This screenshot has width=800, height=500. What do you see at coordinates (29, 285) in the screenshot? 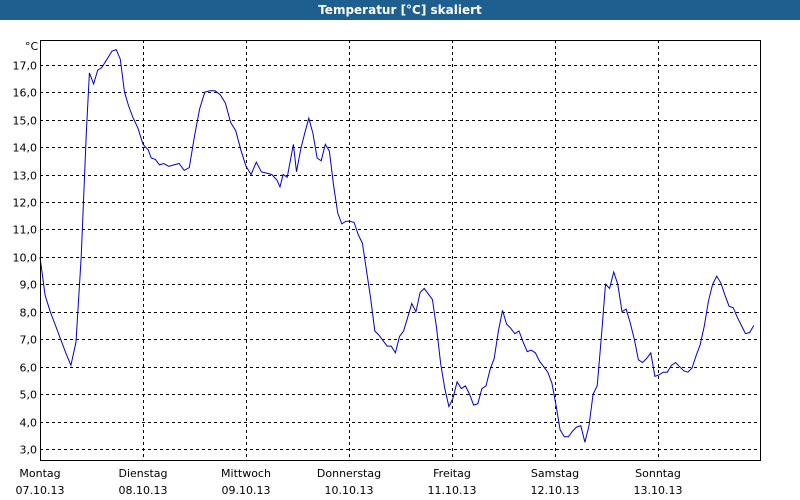
I see `y-tick-label: 9,0` at bounding box center [29, 285].